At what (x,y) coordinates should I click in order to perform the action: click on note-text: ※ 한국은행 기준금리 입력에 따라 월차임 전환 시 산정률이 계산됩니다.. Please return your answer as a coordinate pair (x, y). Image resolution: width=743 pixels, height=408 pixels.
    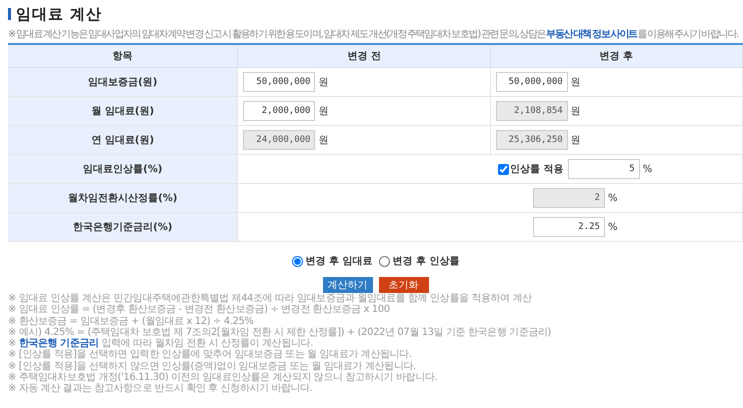
    Looking at the image, I should click on (161, 344).